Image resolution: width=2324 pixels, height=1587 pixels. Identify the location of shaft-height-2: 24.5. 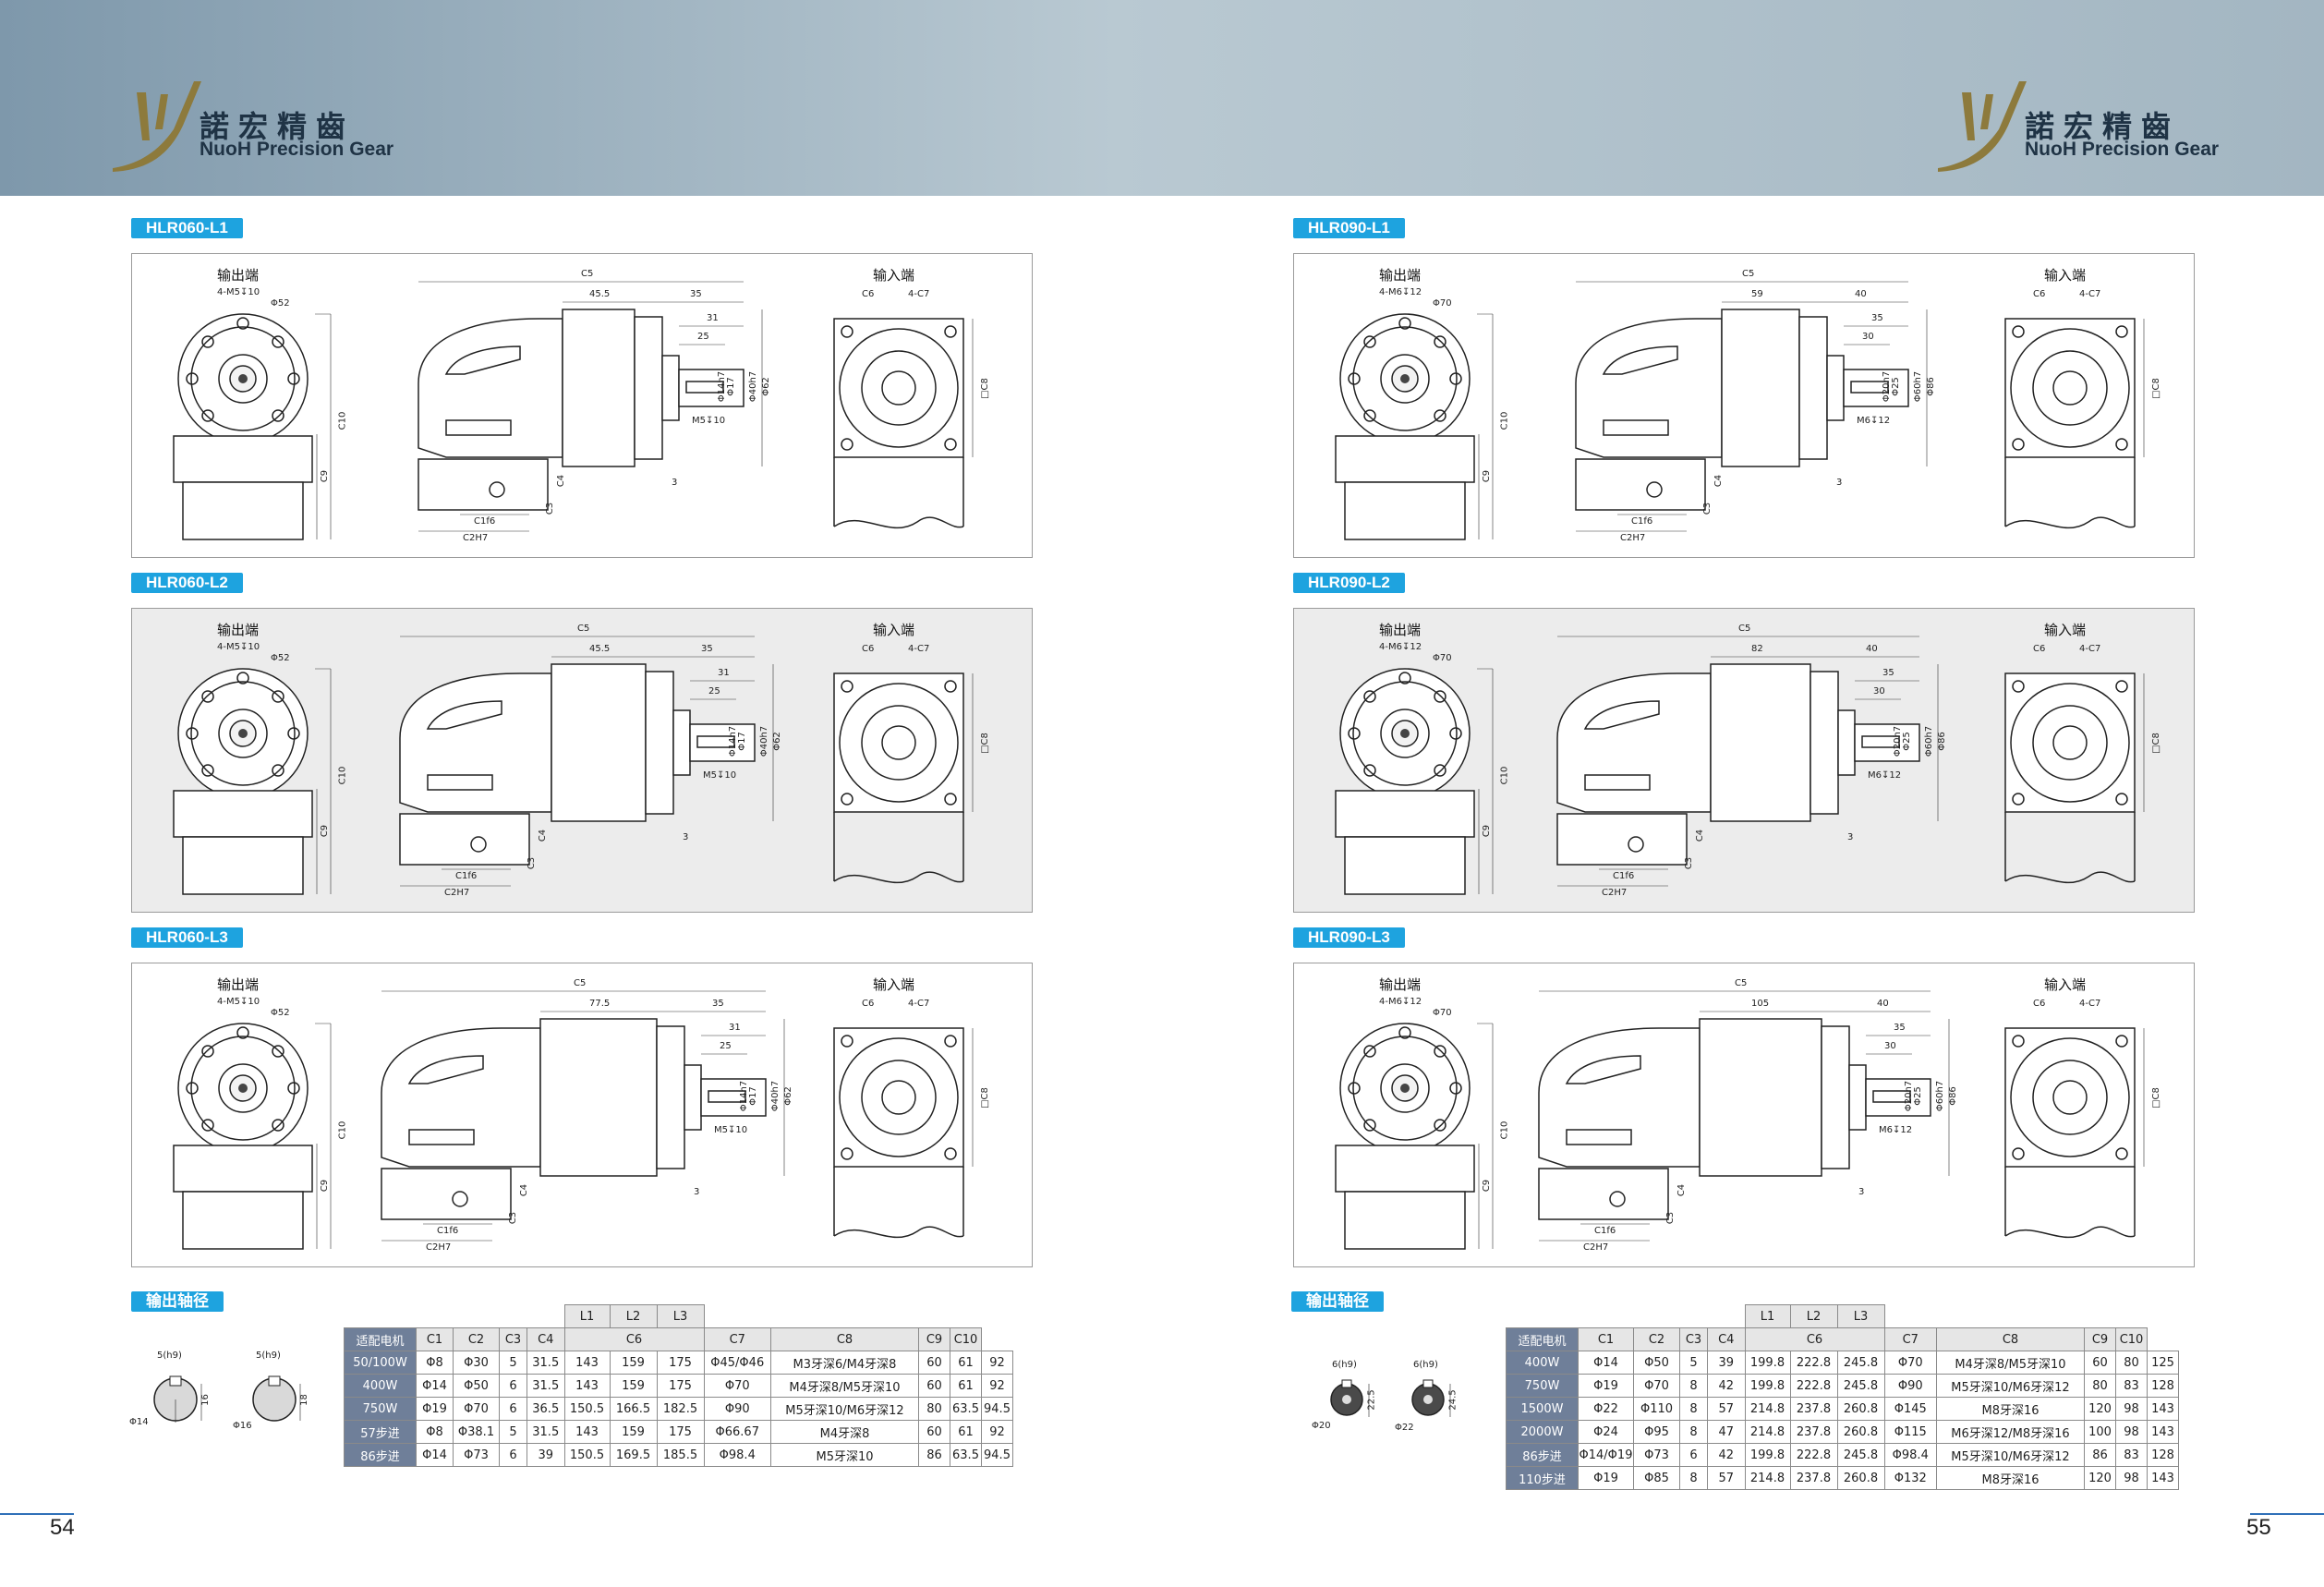
(1453, 1400).